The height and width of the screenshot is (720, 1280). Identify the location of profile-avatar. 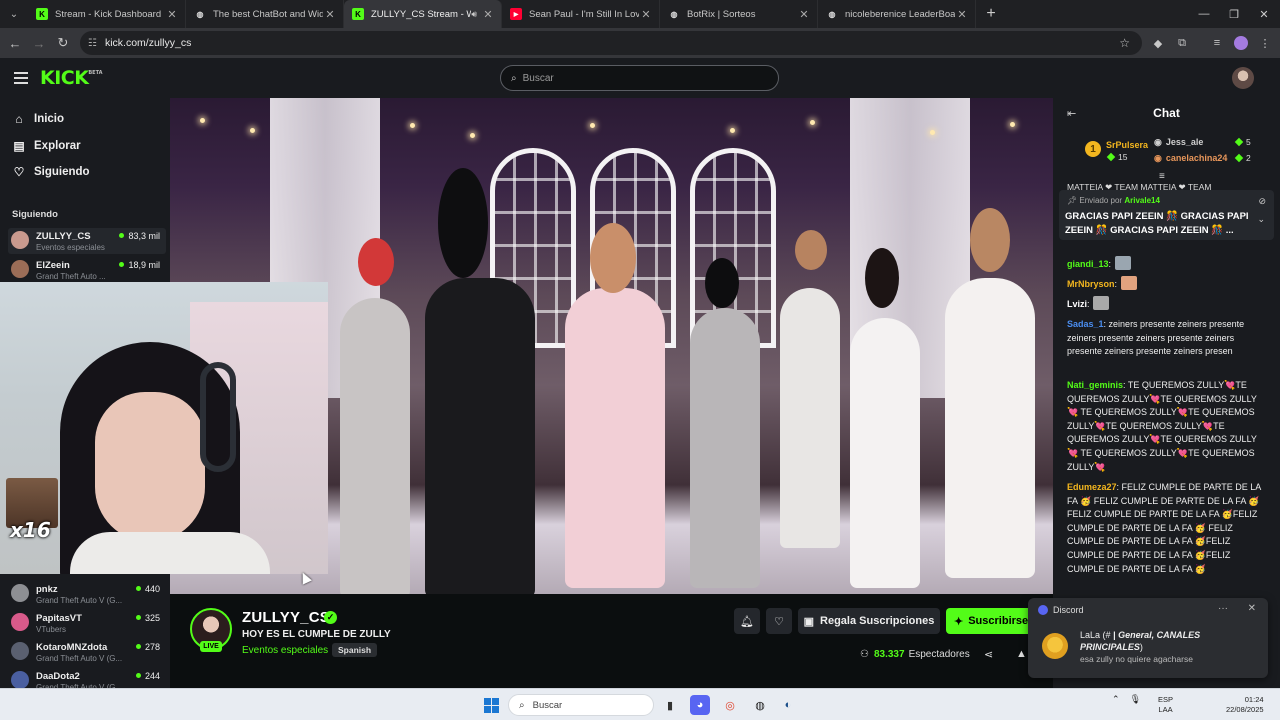
(1241, 43).